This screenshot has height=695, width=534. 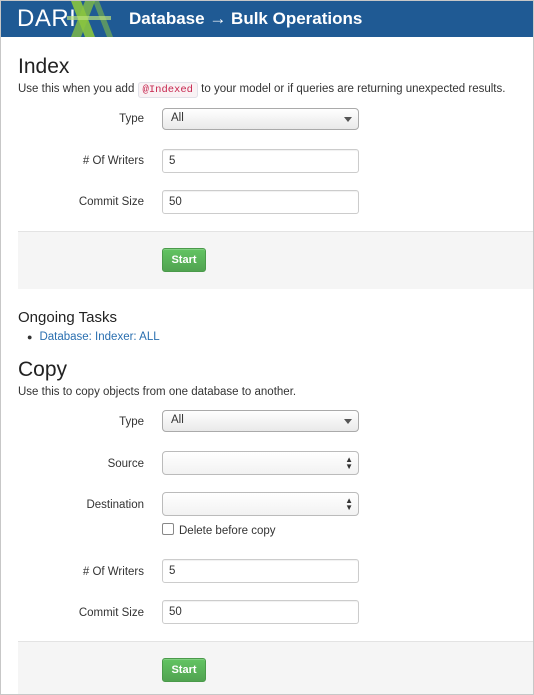 What do you see at coordinates (78, 89) in the screenshot?
I see `index-description-before: Use this when you add` at bounding box center [78, 89].